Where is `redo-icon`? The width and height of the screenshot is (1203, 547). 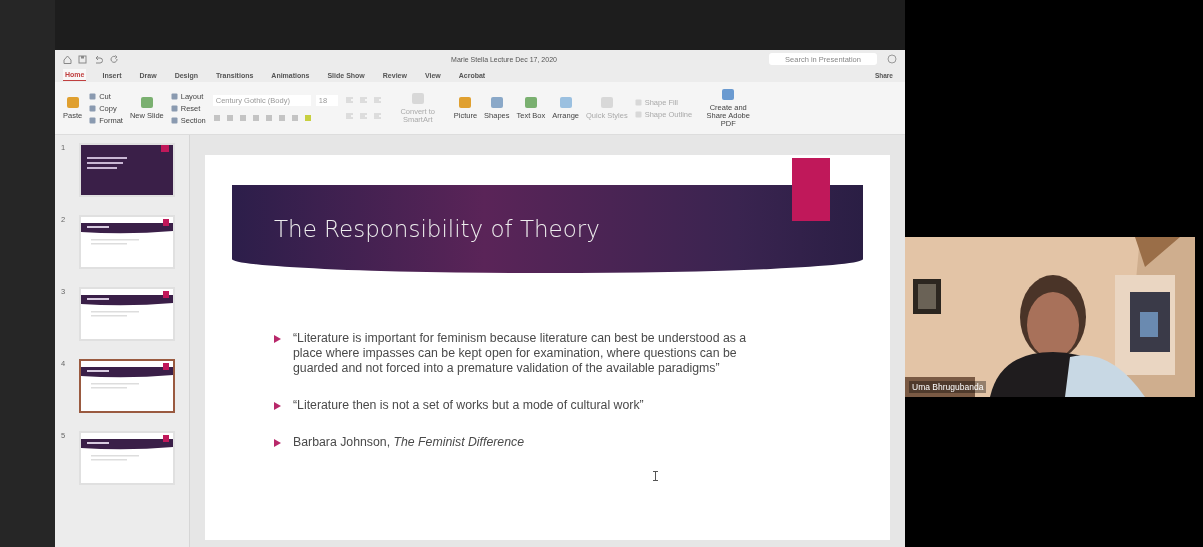
redo-icon is located at coordinates (114, 59).